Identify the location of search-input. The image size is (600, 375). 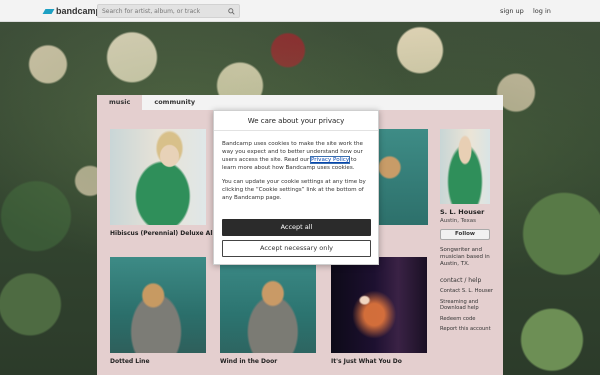
(165, 11).